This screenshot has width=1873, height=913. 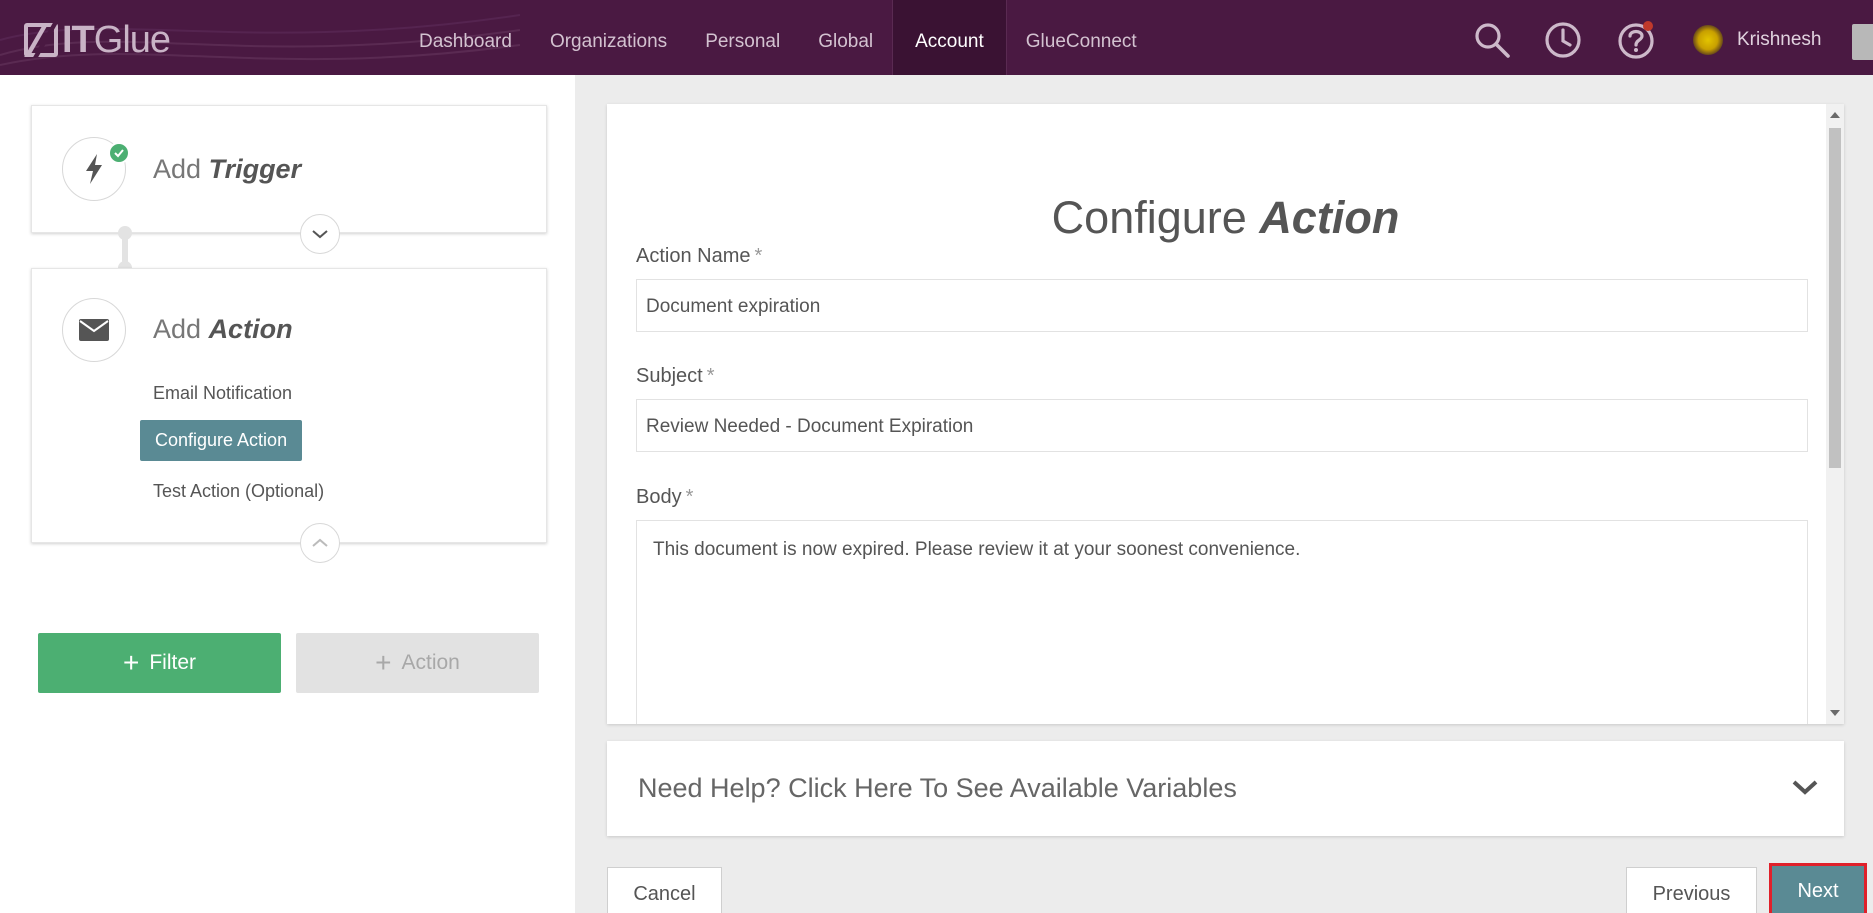 I want to click on step-email-notification: Email Notification, so click(x=222, y=393).